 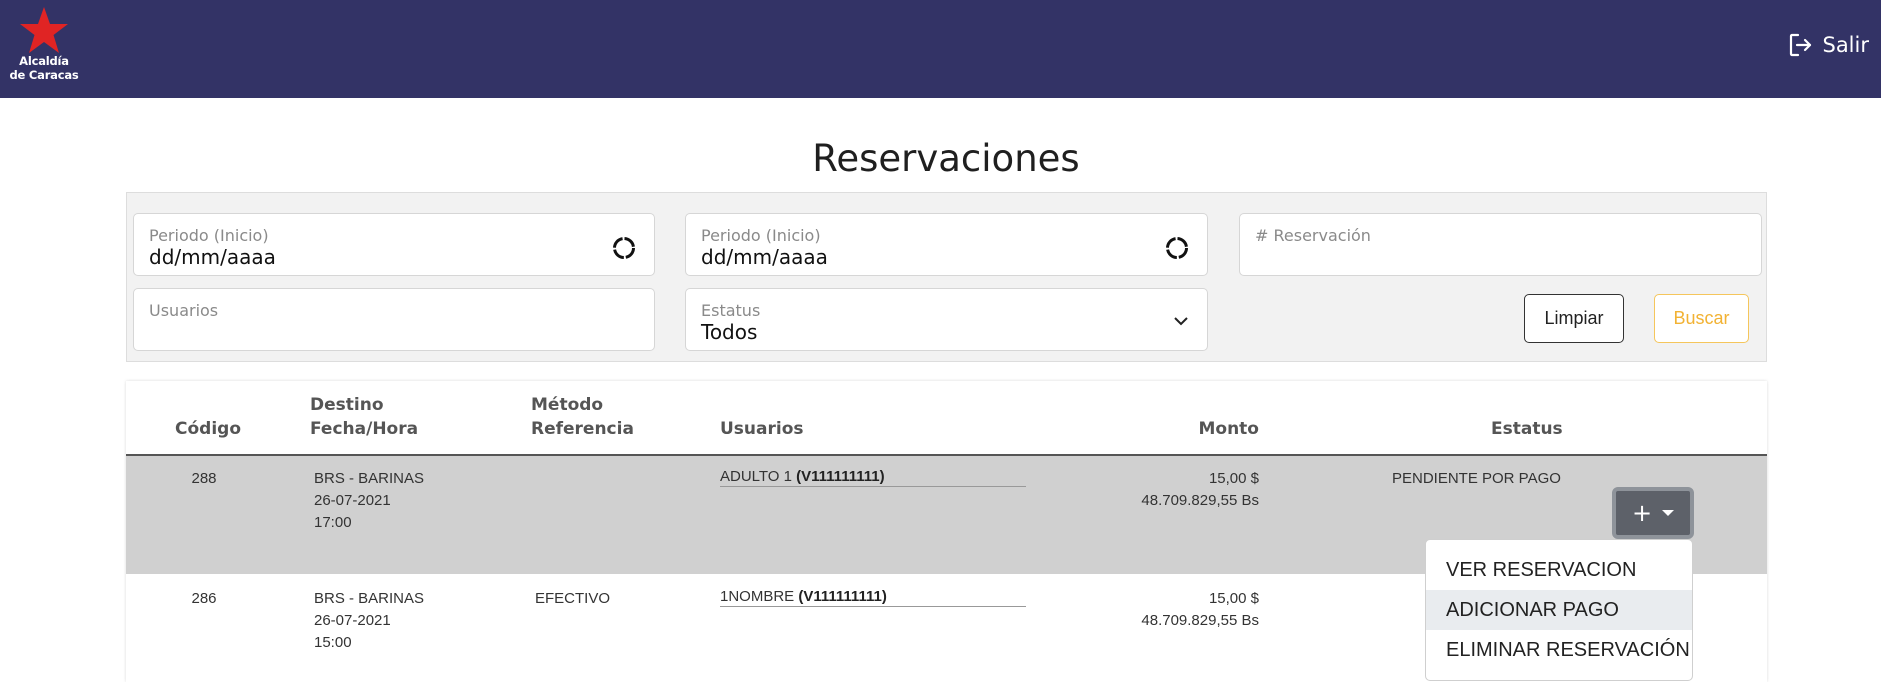 I want to click on logout-label: Salir, so click(x=1845, y=45).